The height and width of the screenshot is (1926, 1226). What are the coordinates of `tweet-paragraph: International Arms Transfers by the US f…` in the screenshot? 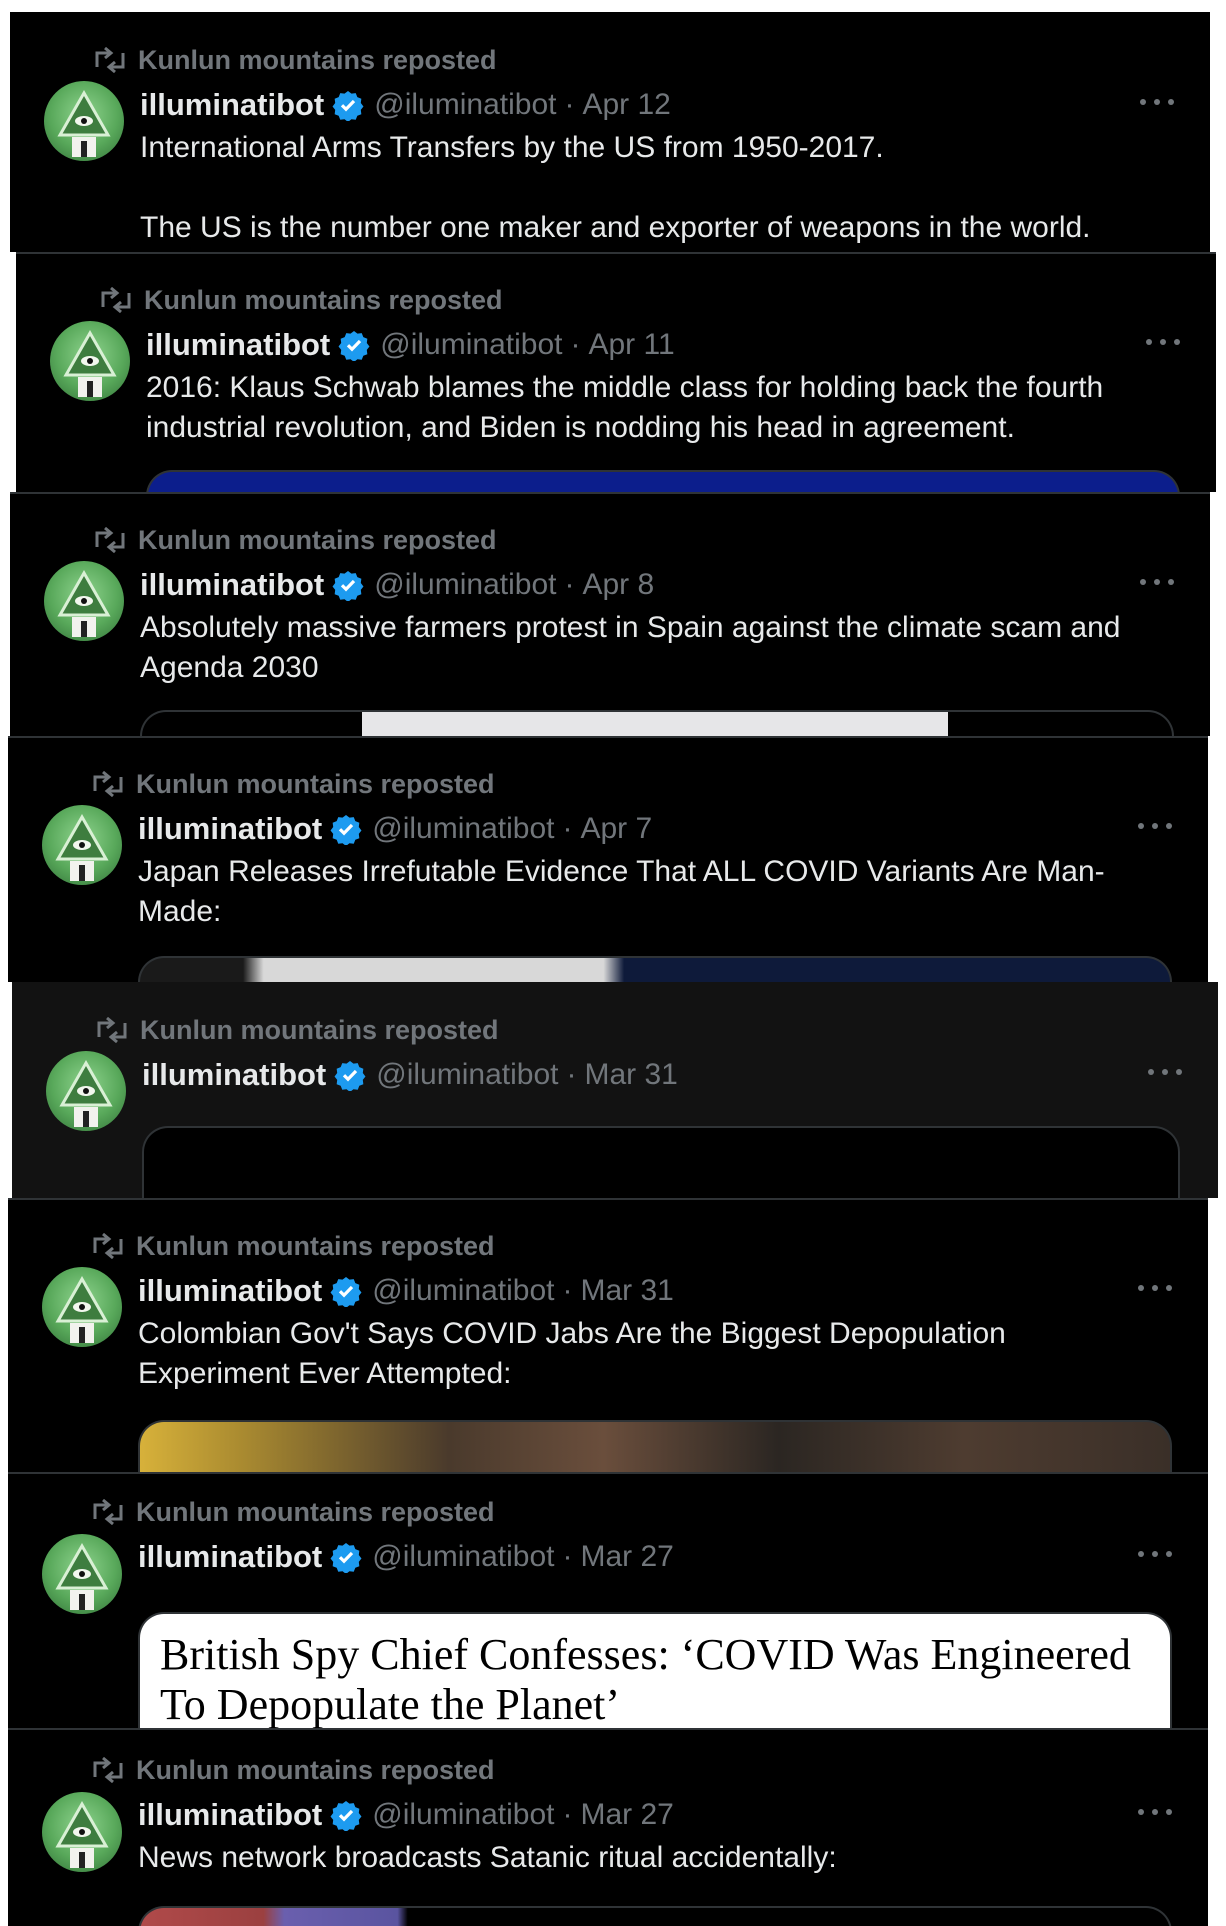 It's located at (512, 147).